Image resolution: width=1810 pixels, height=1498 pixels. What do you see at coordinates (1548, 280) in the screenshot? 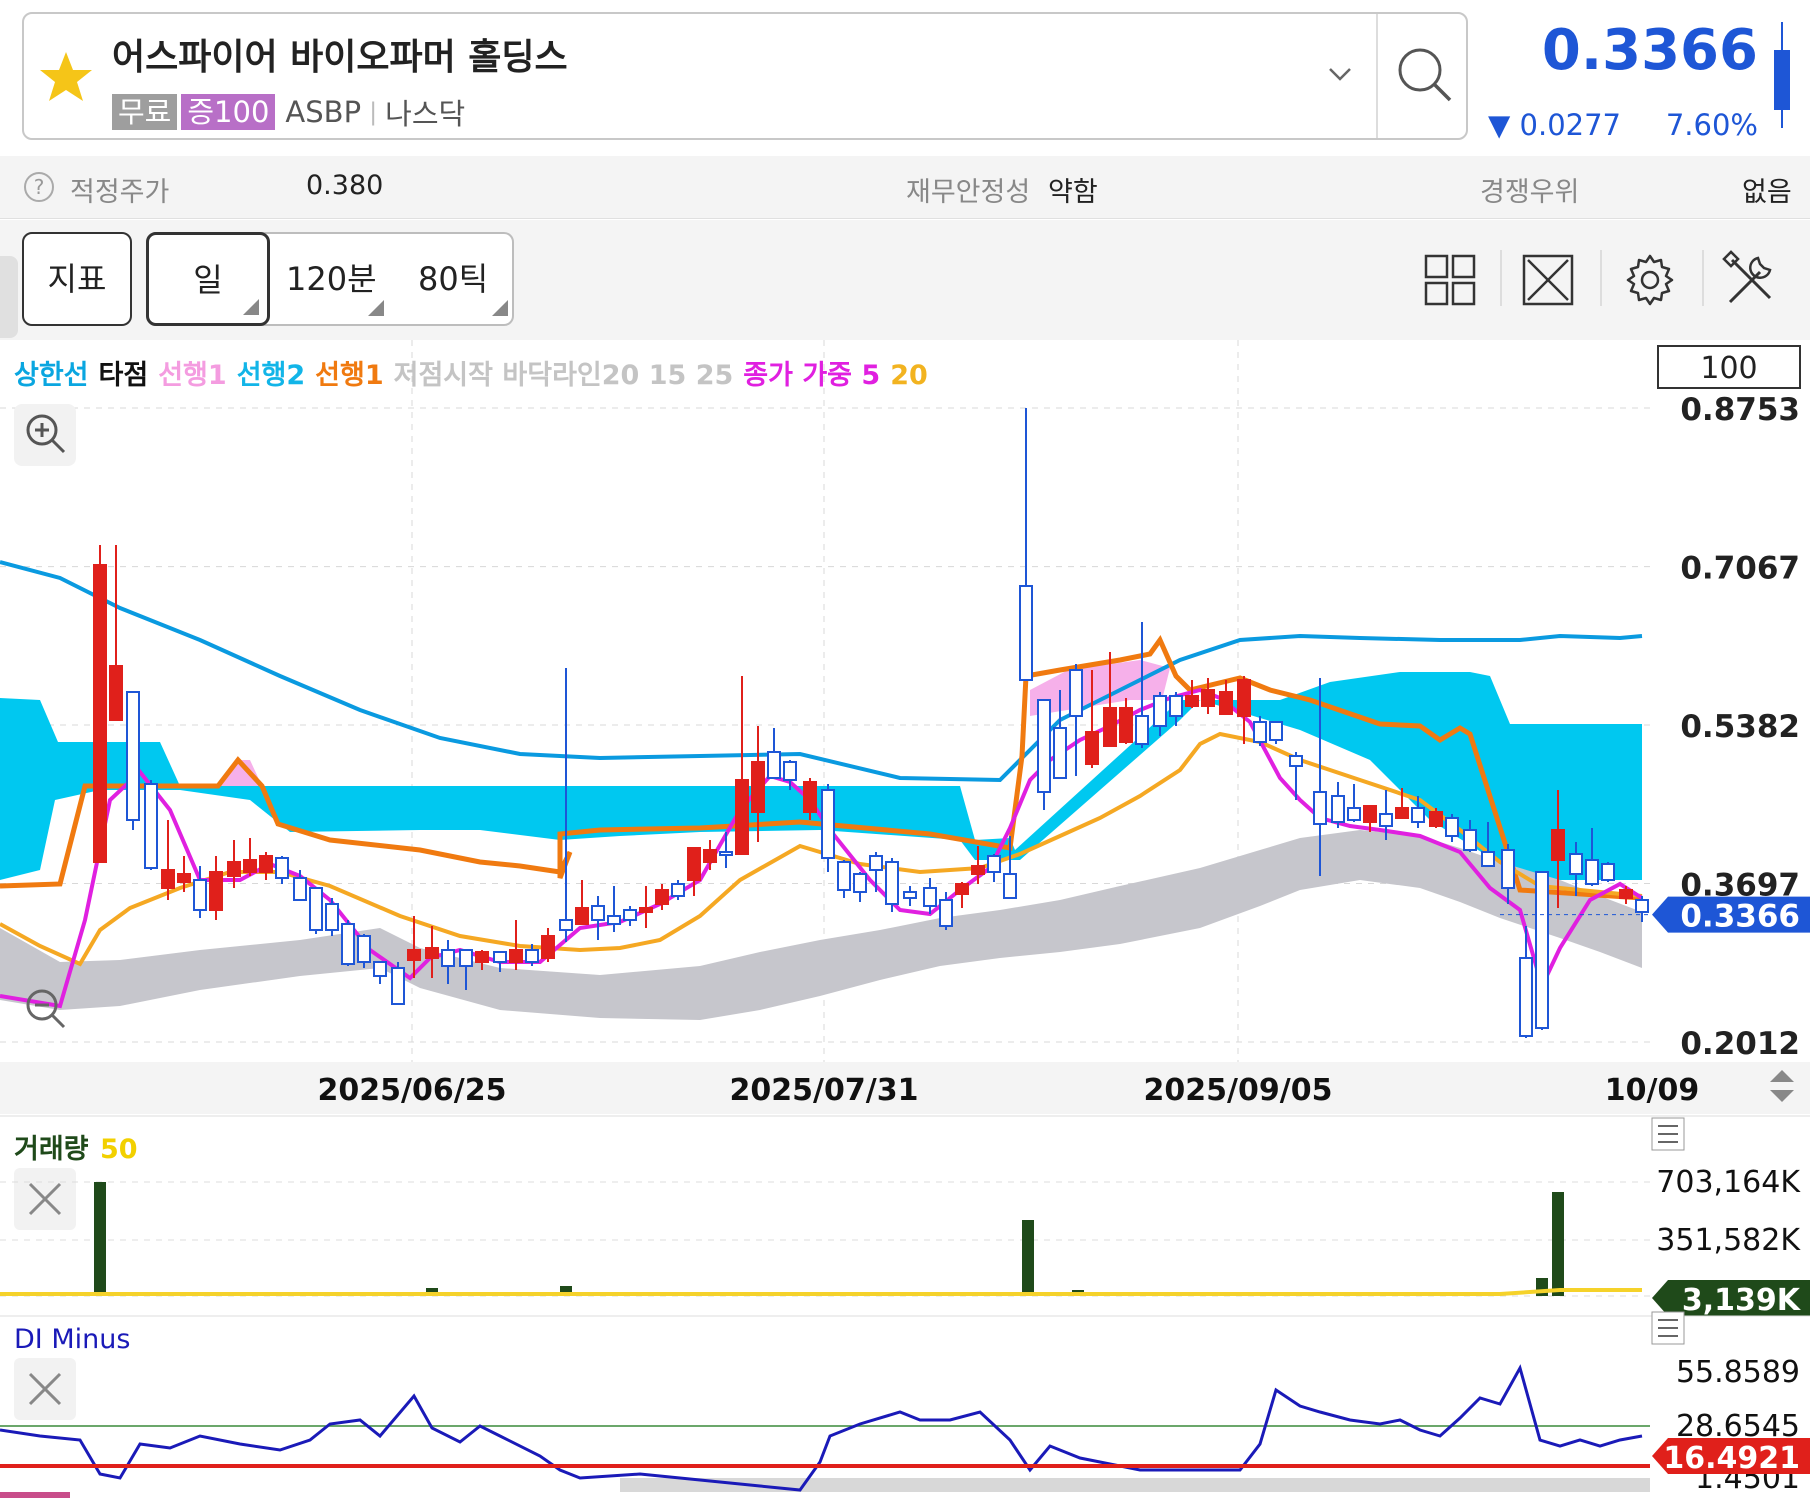
I see `expand-icon` at bounding box center [1548, 280].